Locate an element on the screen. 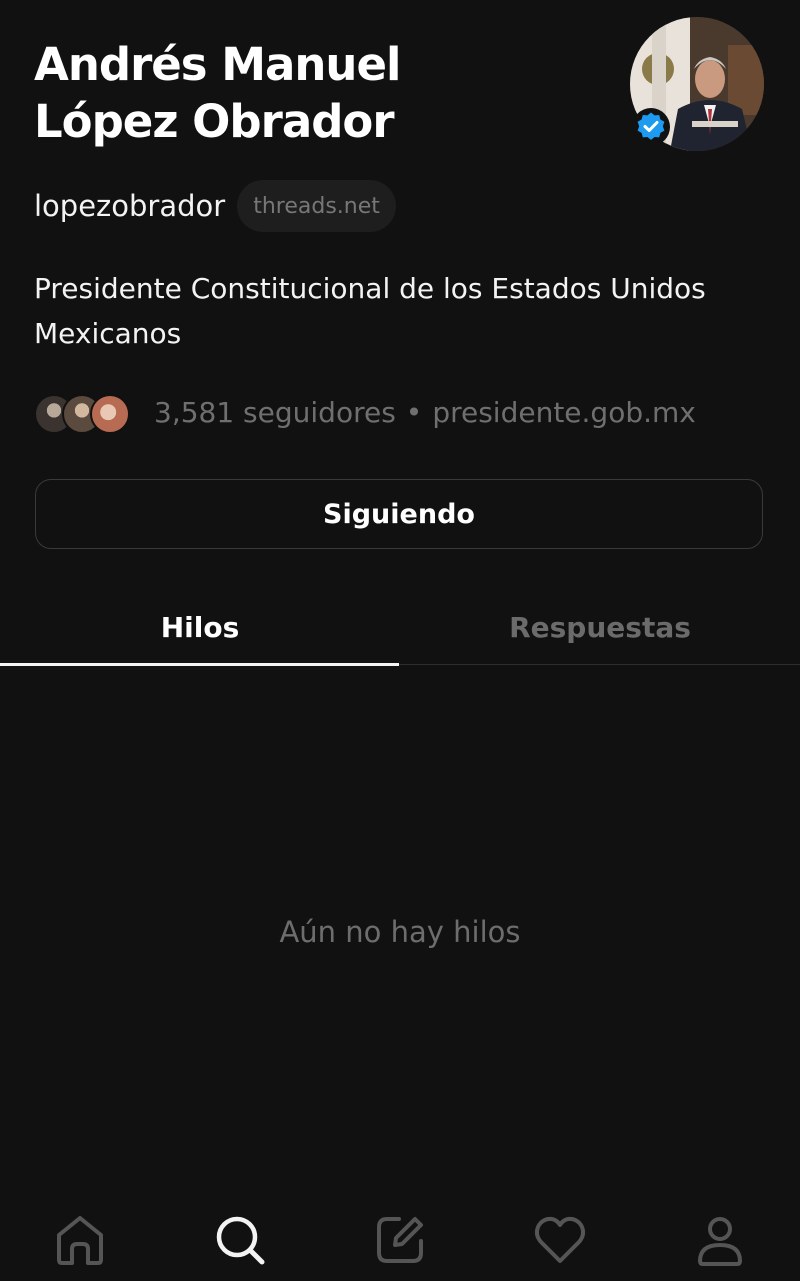 The image size is (800, 1281). profile-icon is located at coordinates (720, 1241).